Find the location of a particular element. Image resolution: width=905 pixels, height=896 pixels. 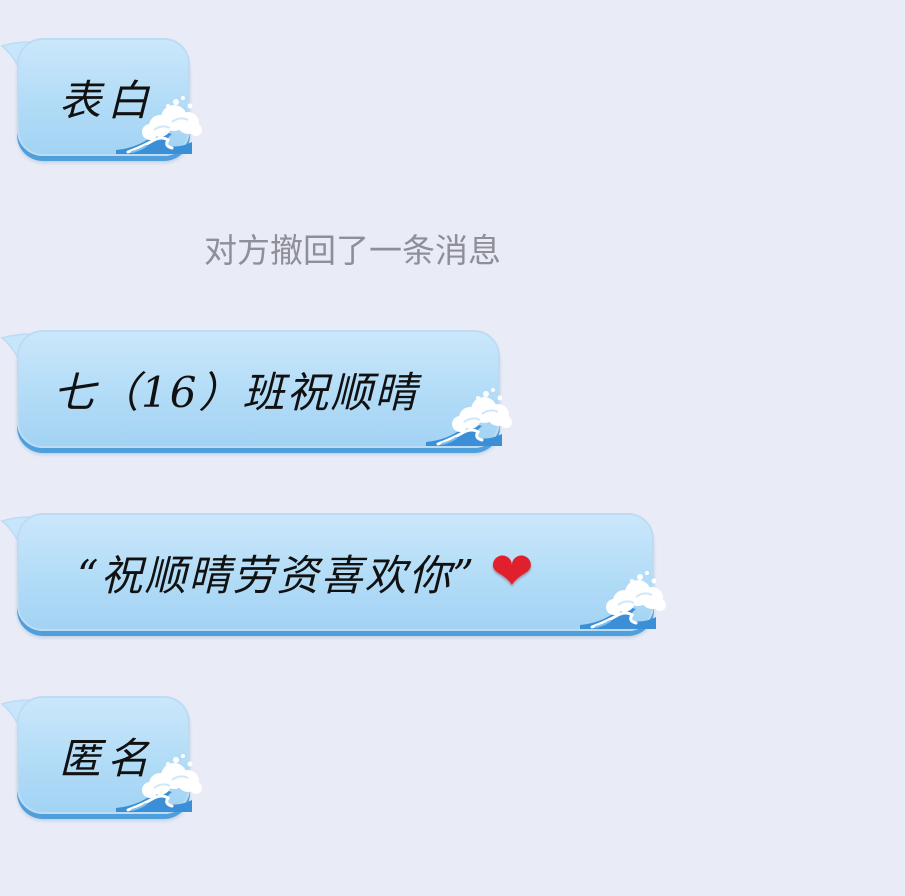

heart-icon: ❤ is located at coordinates (511, 572).